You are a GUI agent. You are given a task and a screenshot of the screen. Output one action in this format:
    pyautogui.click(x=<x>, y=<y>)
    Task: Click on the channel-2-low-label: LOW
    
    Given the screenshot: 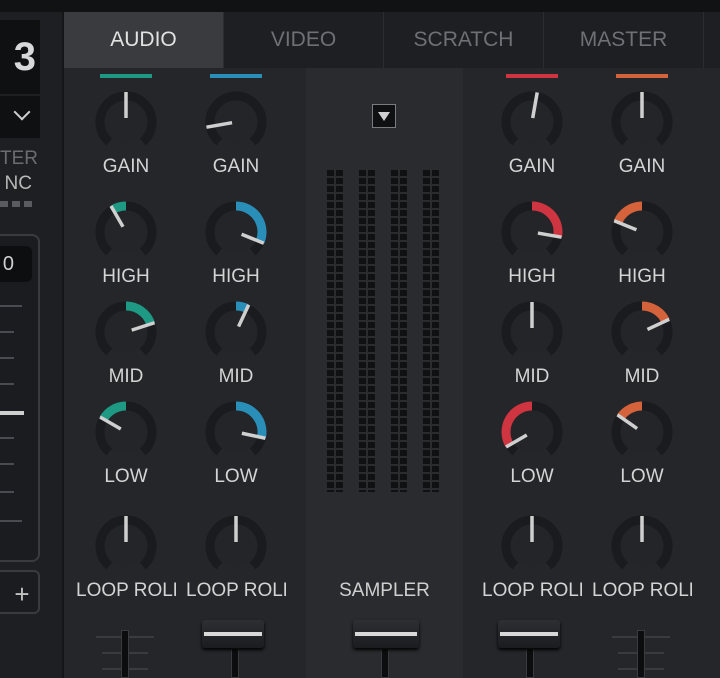 What is the action you would take?
    pyautogui.click(x=236, y=476)
    